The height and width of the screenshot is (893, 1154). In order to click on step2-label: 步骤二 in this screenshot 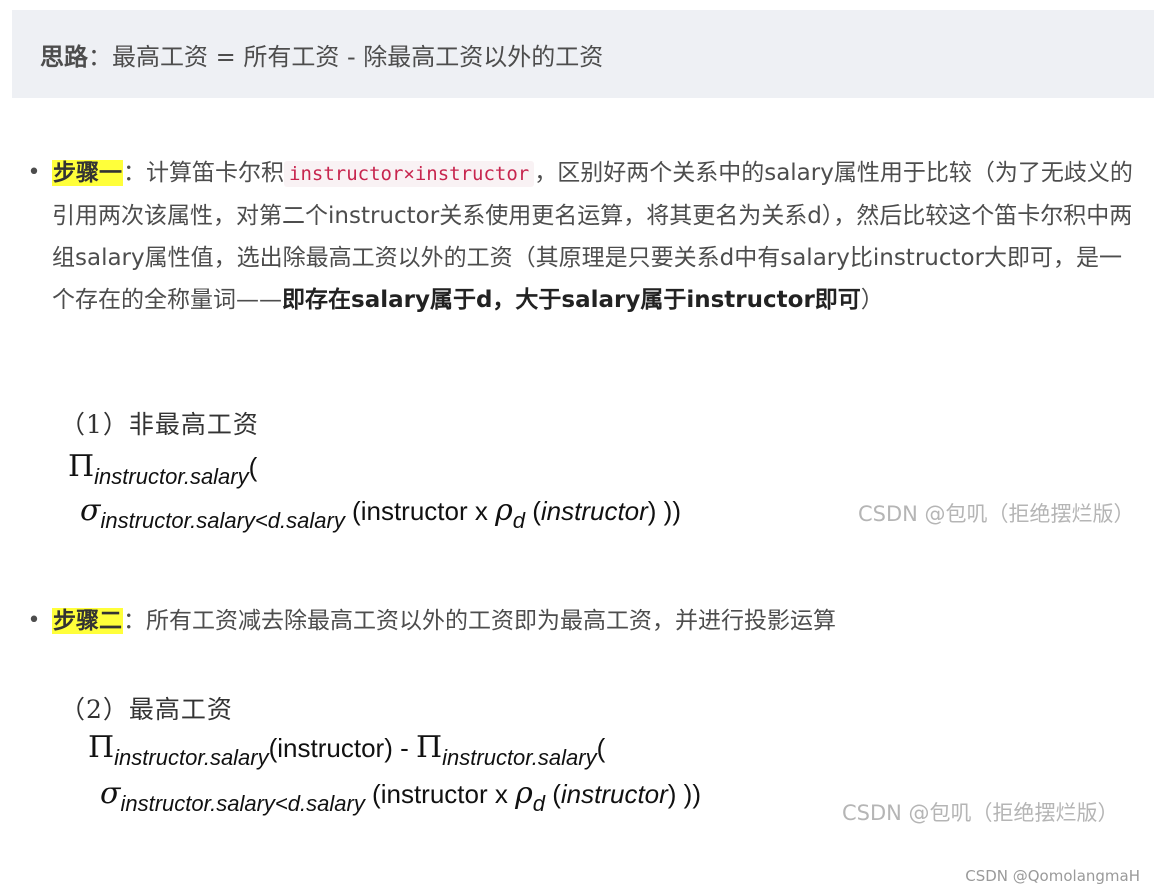, I will do `click(87, 621)`.